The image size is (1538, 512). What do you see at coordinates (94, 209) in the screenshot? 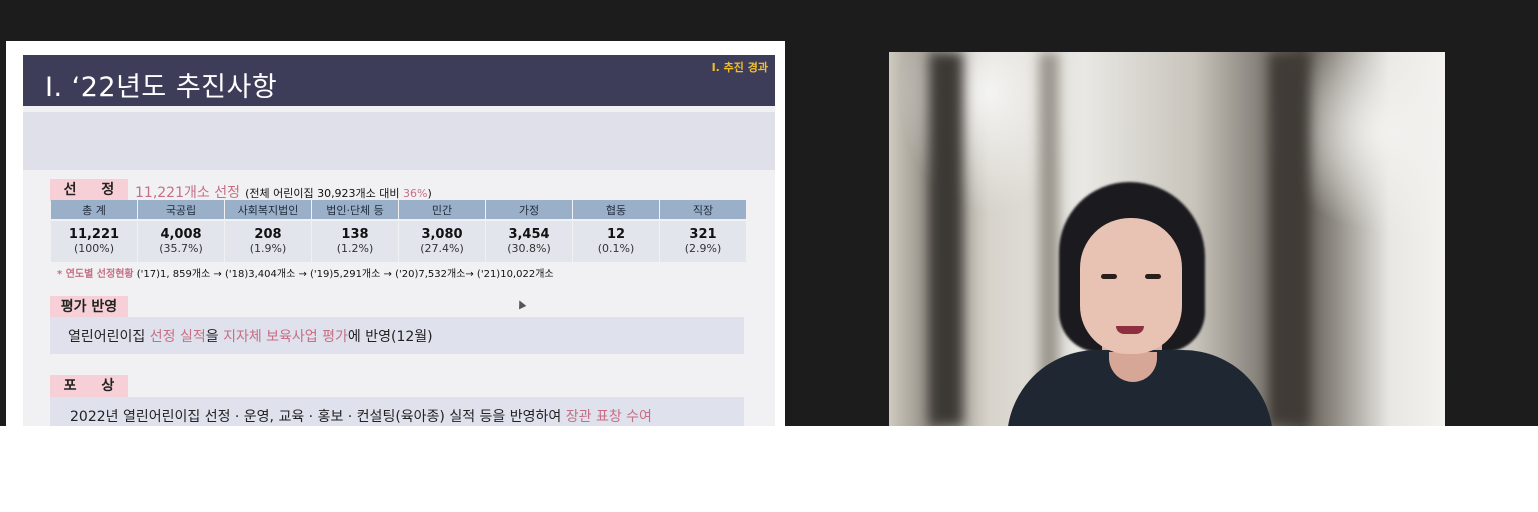
I see `col-header: 총 계` at bounding box center [94, 209].